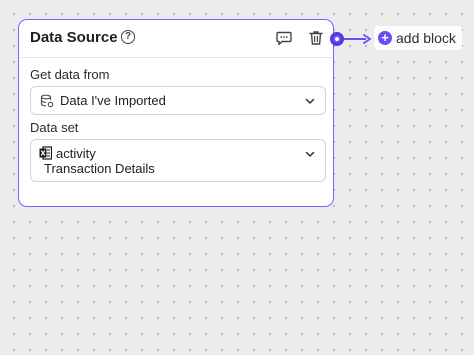 The width and height of the screenshot is (474, 355). I want to click on data-set-name: activity, so click(76, 153).